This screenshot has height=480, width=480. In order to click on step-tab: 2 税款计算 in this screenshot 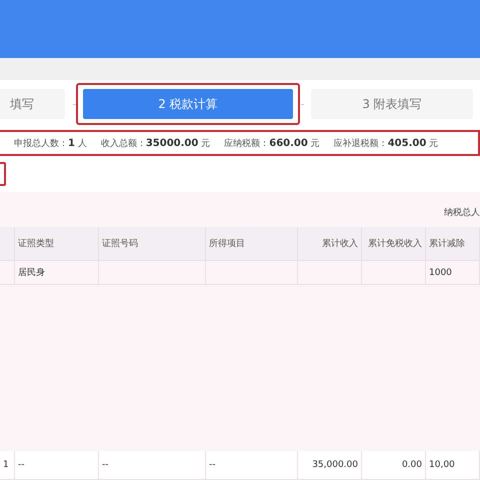, I will do `click(188, 104)`.